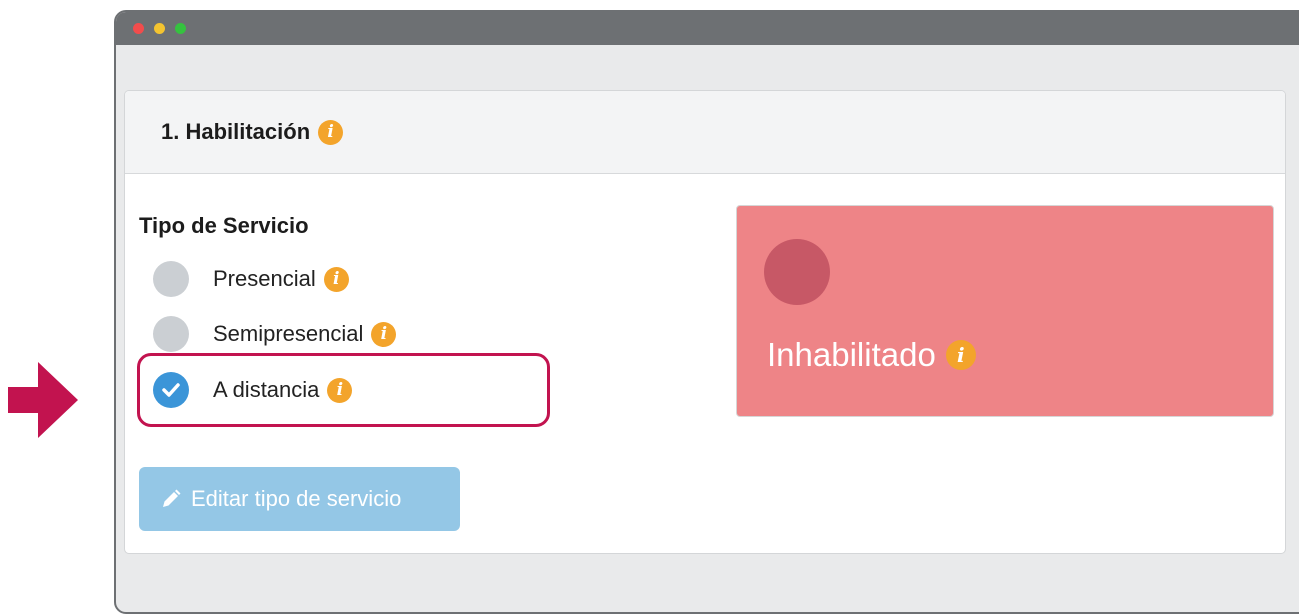  I want to click on status-text: Inhabilitado i, so click(871, 355).